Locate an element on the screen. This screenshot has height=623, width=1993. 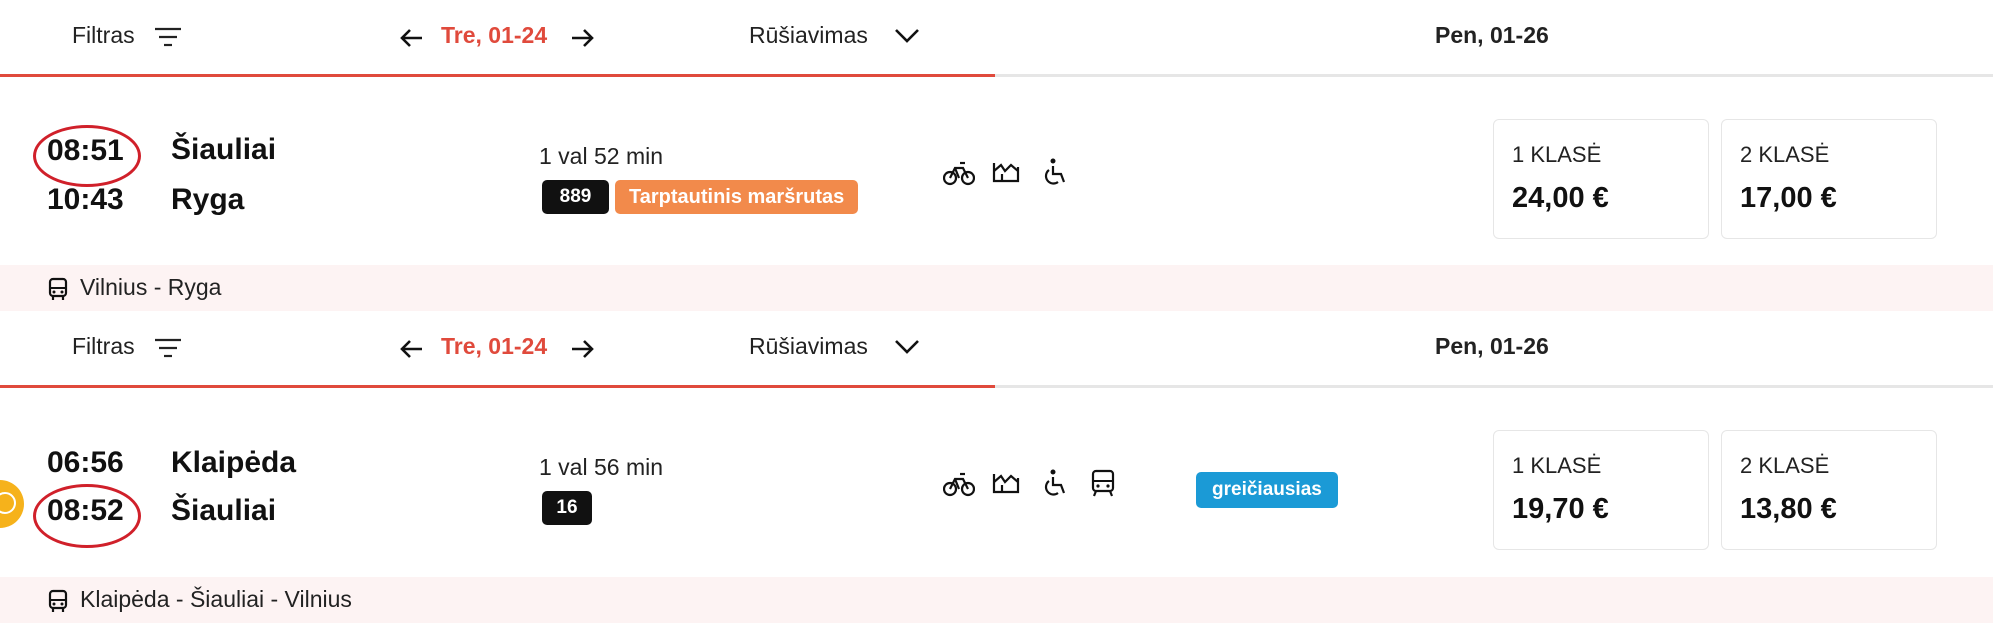
price-class-2: 2 KLASĖ 13,80 € is located at coordinates (1829, 490).